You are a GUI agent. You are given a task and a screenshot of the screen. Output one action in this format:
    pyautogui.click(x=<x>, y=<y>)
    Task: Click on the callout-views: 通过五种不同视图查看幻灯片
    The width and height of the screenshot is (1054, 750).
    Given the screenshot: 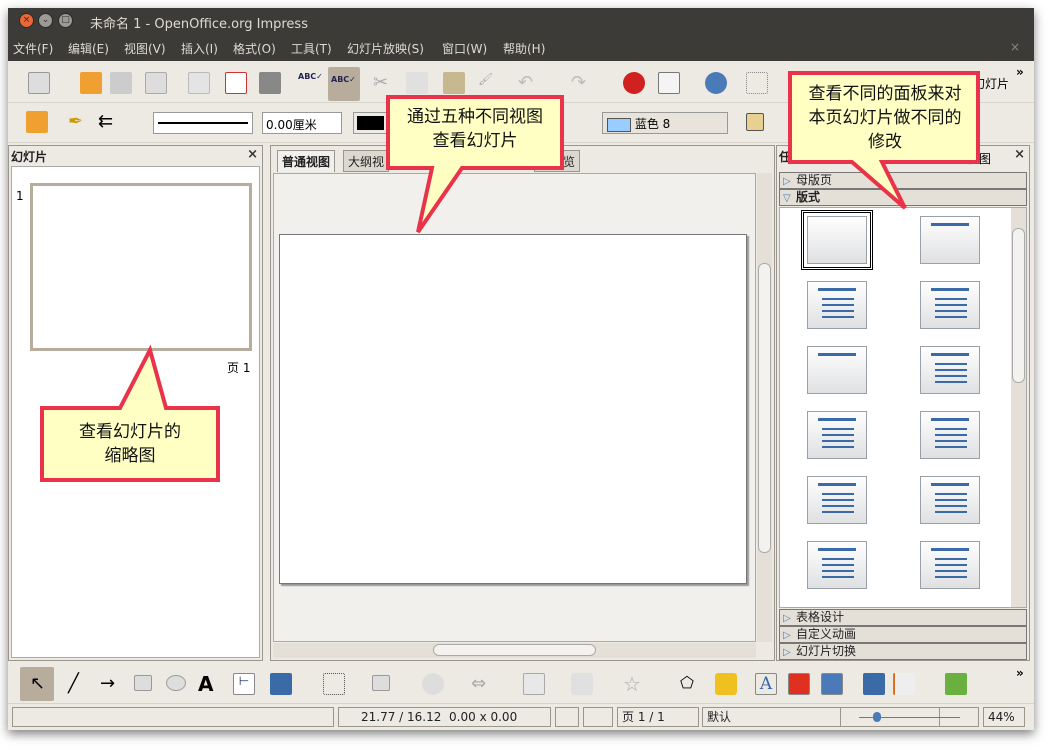 What is the action you would take?
    pyautogui.click(x=475, y=129)
    